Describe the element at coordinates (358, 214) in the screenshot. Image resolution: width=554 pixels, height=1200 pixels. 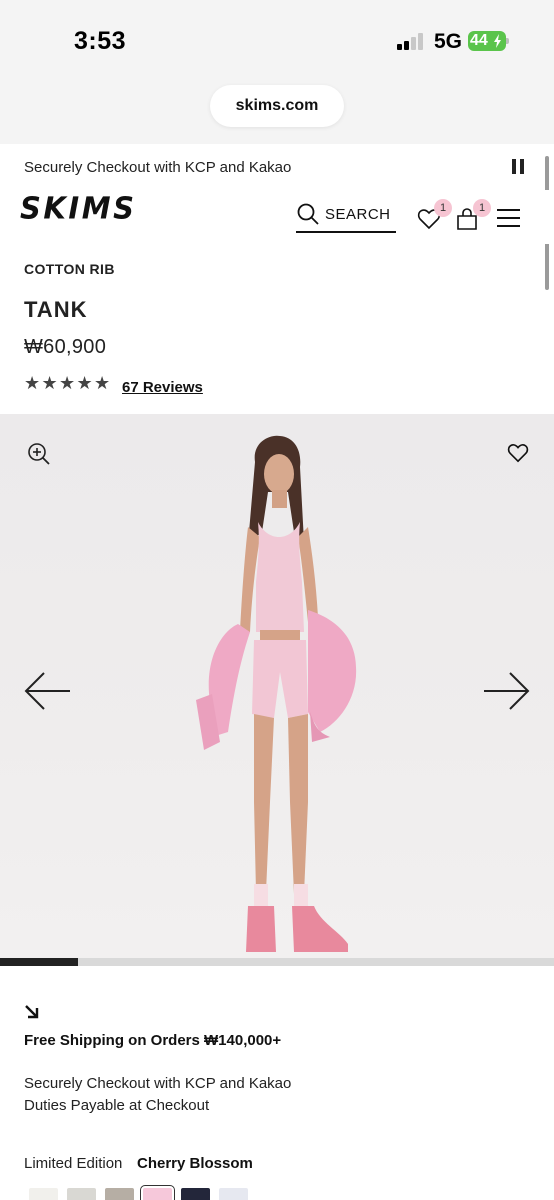
I see `search-label: SEARCH` at that location.